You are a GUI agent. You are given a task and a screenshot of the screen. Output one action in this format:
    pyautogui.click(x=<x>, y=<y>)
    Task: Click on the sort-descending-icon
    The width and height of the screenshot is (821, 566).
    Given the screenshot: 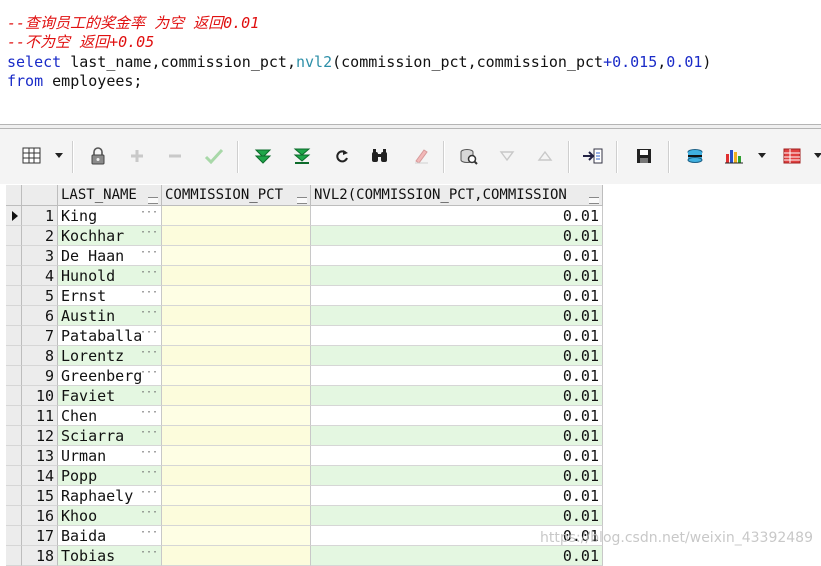 What is the action you would take?
    pyautogui.click(x=507, y=156)
    